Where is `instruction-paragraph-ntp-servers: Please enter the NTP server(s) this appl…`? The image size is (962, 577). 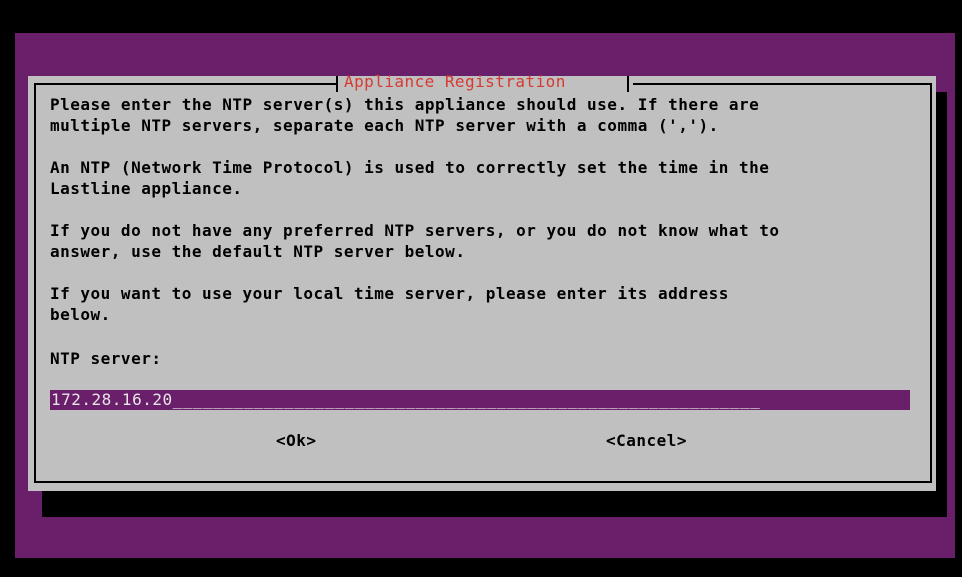 instruction-paragraph-ntp-servers: Please enter the NTP server(s) this appl… is located at coordinates (405, 115).